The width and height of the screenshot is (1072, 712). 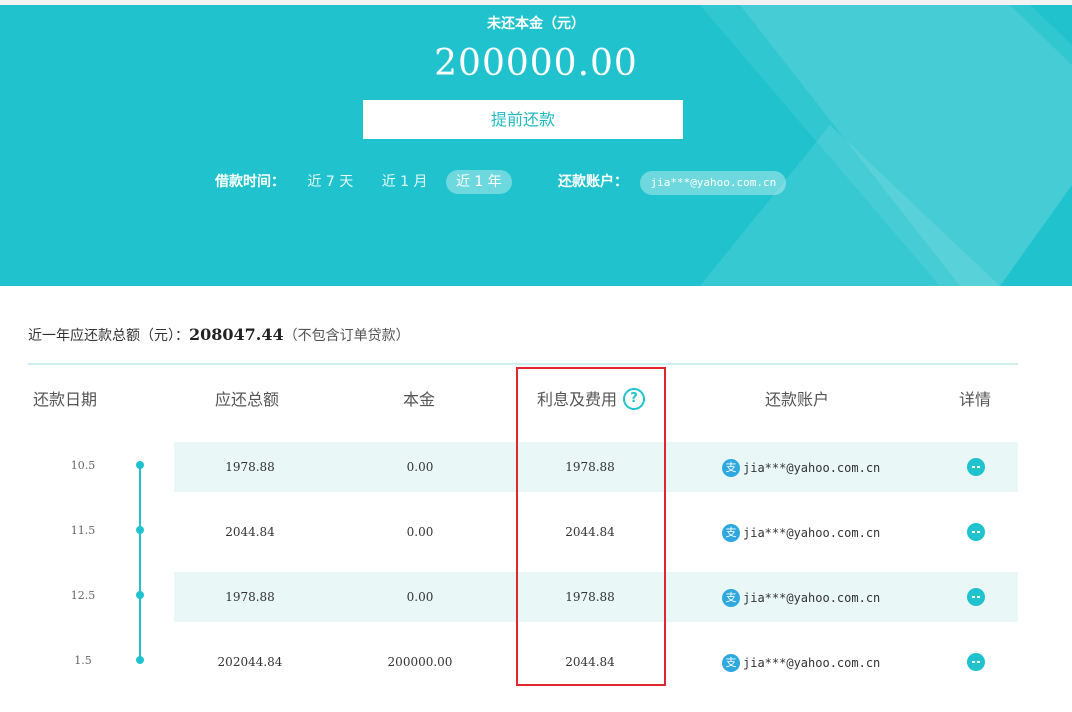 What do you see at coordinates (330, 182) in the screenshot?
I see `period-7-days: 近 7 天` at bounding box center [330, 182].